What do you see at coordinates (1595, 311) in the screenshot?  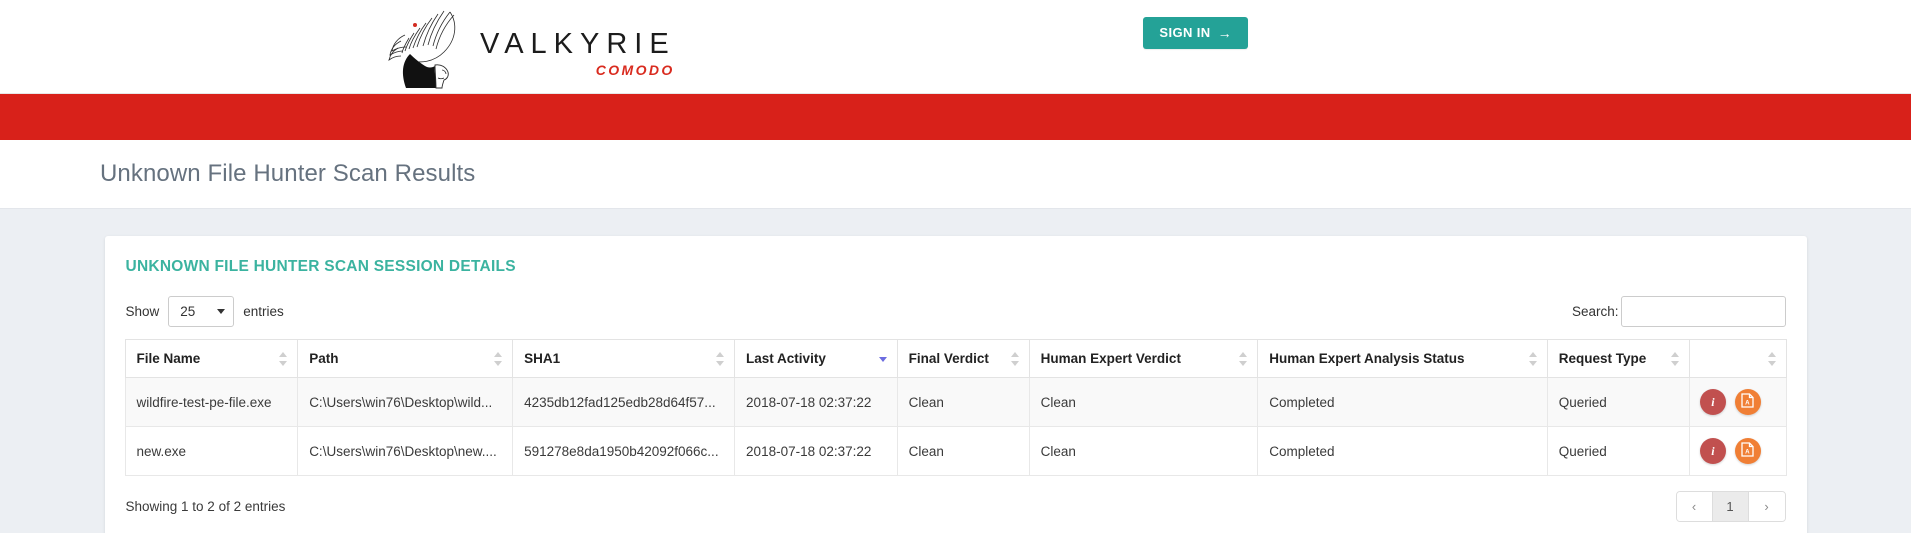 I see `search-label: Search:` at bounding box center [1595, 311].